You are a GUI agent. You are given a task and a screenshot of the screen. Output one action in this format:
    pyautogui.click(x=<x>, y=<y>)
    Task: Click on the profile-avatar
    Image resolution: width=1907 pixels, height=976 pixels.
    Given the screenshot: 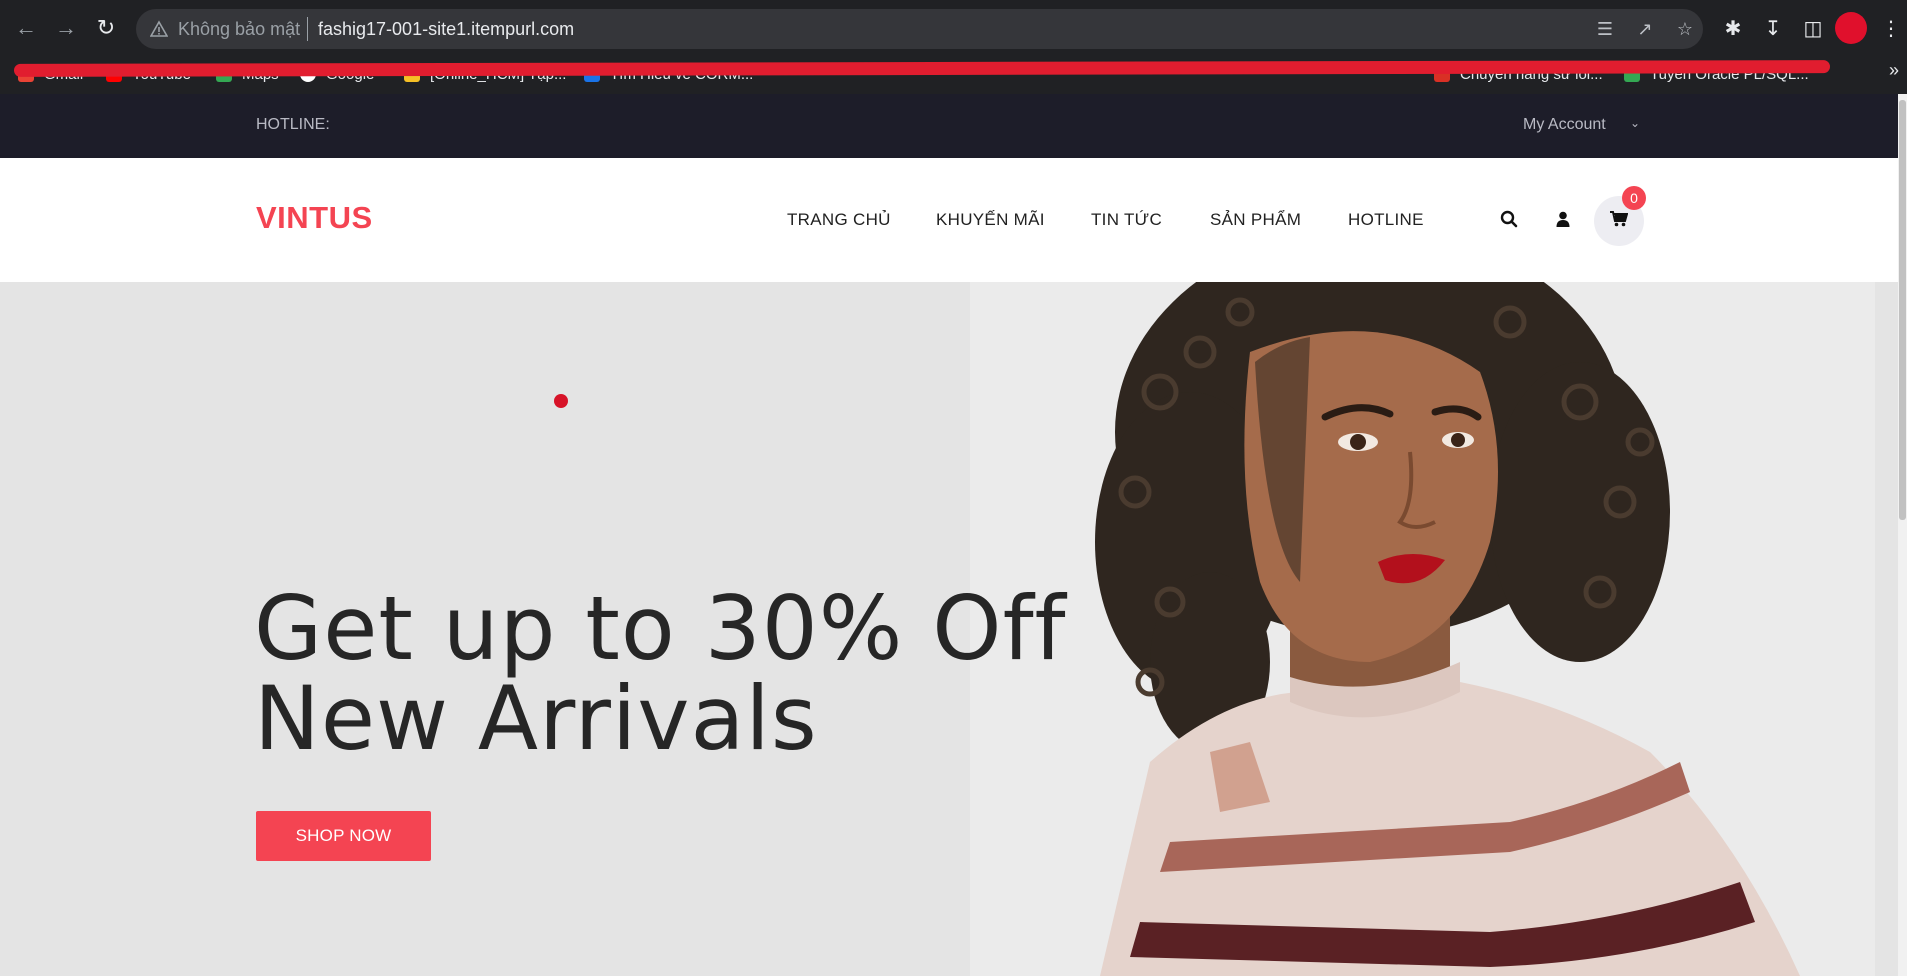 What is the action you would take?
    pyautogui.click(x=1851, y=28)
    